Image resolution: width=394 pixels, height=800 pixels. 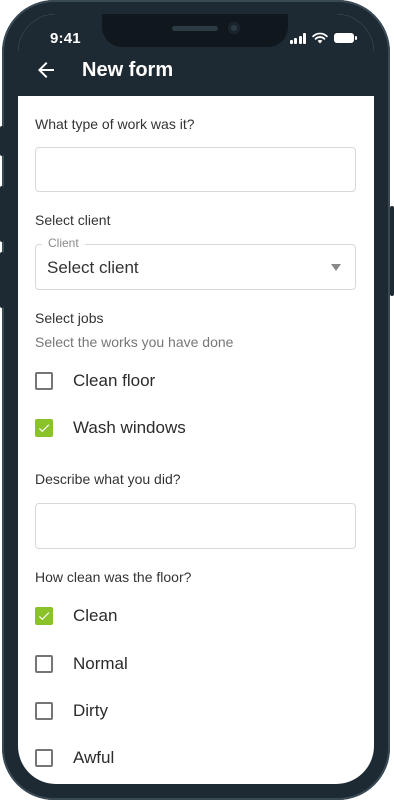 What do you see at coordinates (195, 169) in the screenshot?
I see `work-type-input` at bounding box center [195, 169].